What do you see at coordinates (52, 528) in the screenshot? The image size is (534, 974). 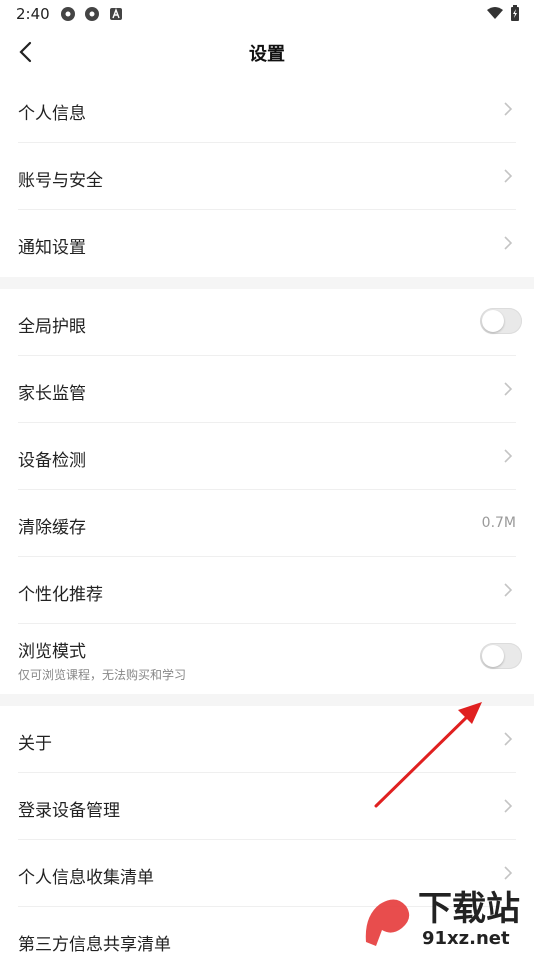 I see `row-label: 清除缓存` at bounding box center [52, 528].